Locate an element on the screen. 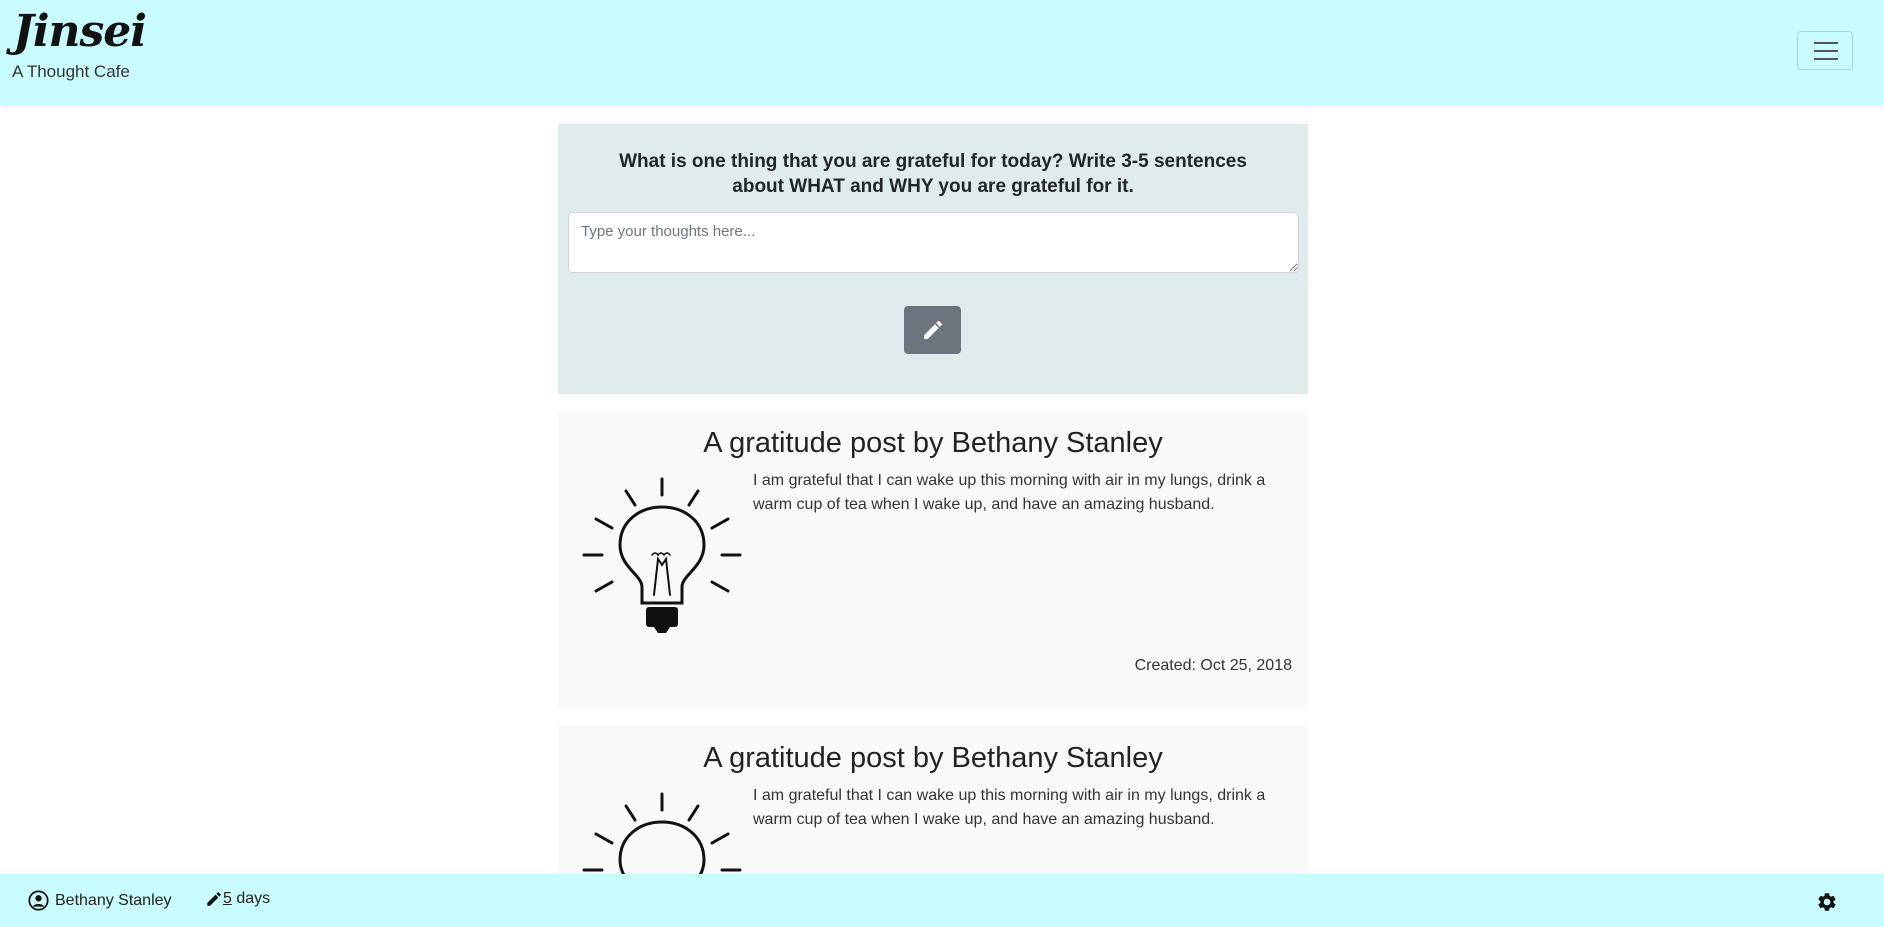 The height and width of the screenshot is (927, 1884). submit-post-button is located at coordinates (932, 330).